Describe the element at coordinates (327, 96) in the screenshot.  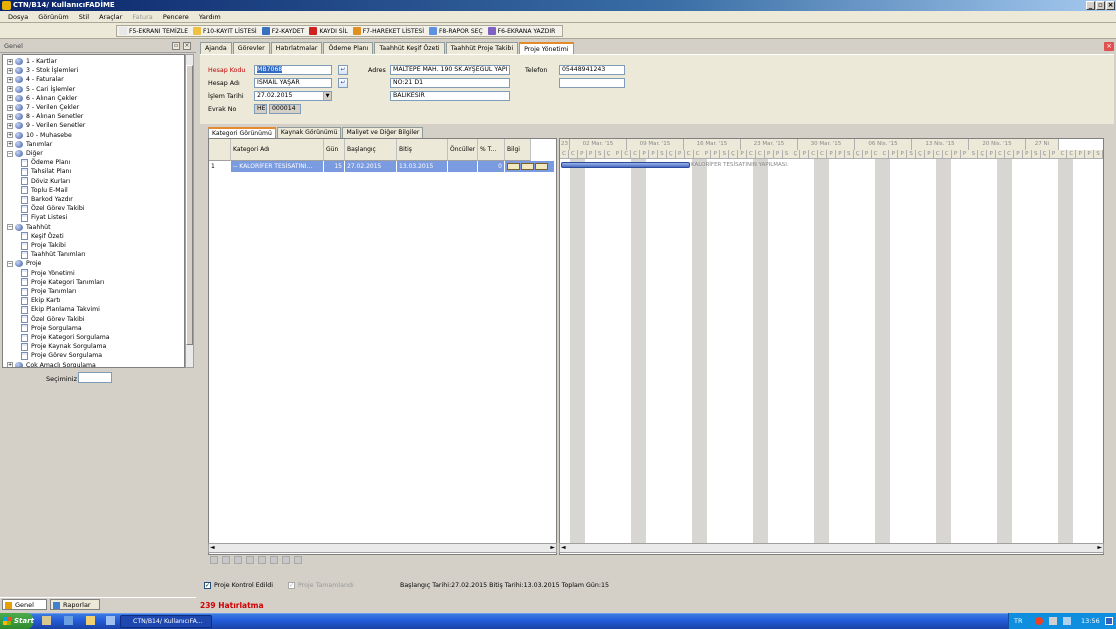
I see `chevron-down-icon: ▼` at that location.